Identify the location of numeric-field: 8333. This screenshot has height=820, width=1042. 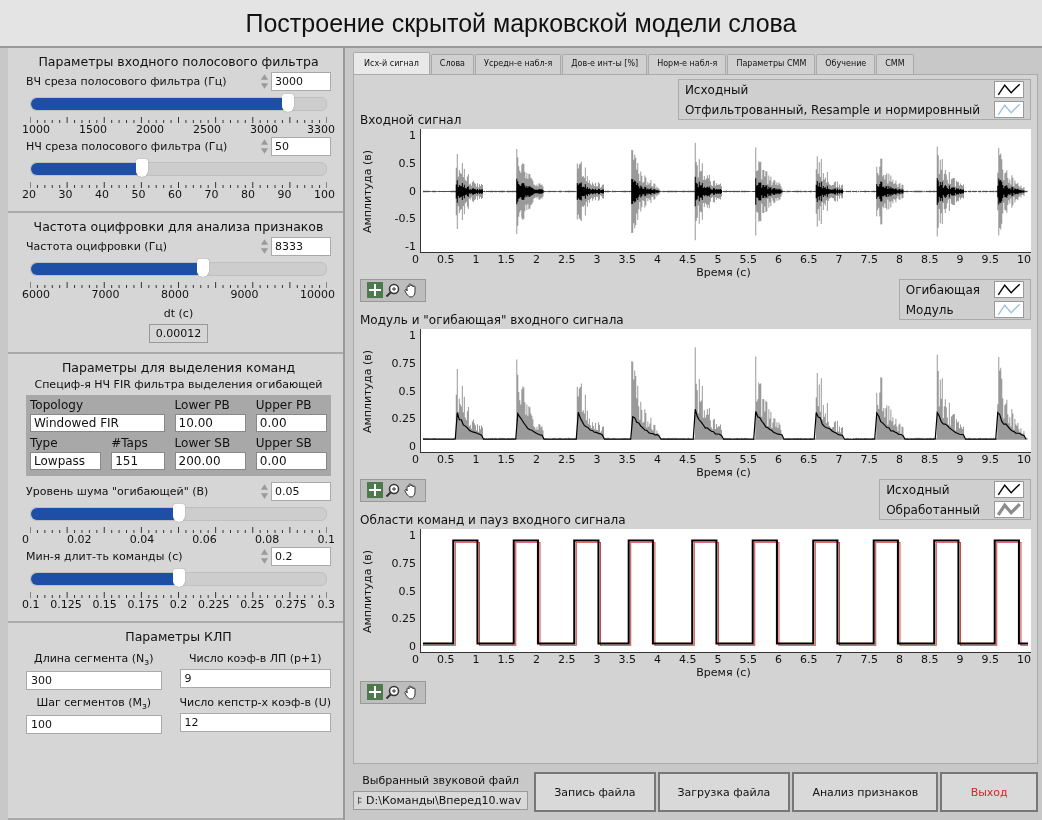
(301, 246).